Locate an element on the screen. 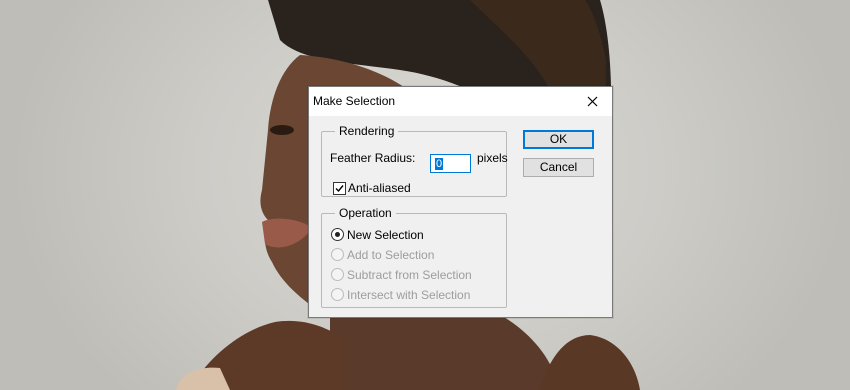  new-selection-radio is located at coordinates (337, 234).